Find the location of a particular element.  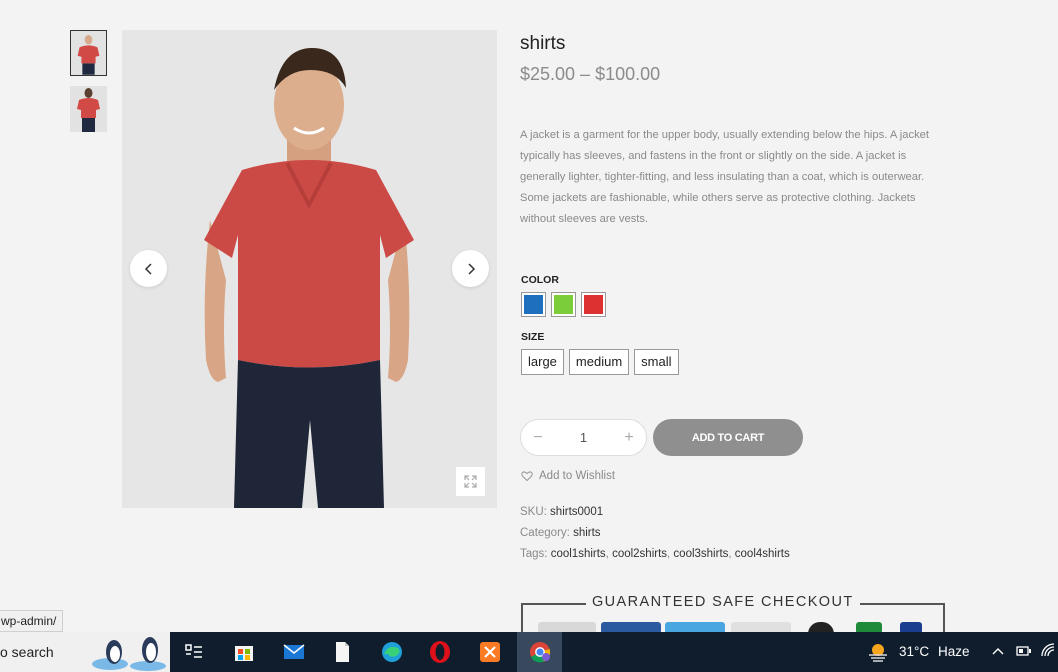

size-options: large medium small is located at coordinates (600, 362).